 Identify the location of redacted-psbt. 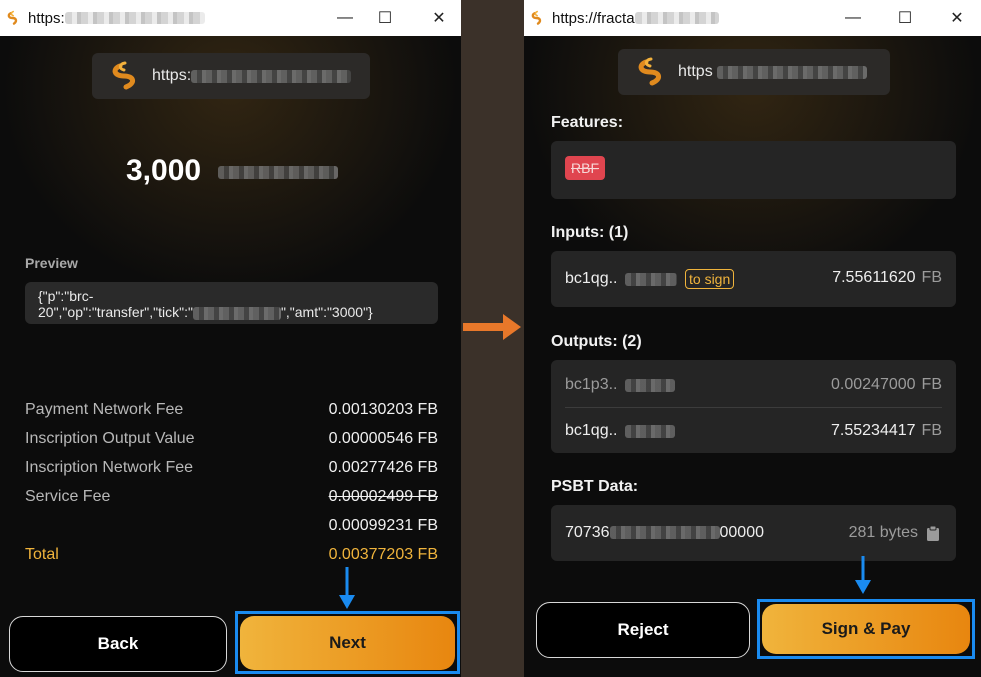
(664, 533).